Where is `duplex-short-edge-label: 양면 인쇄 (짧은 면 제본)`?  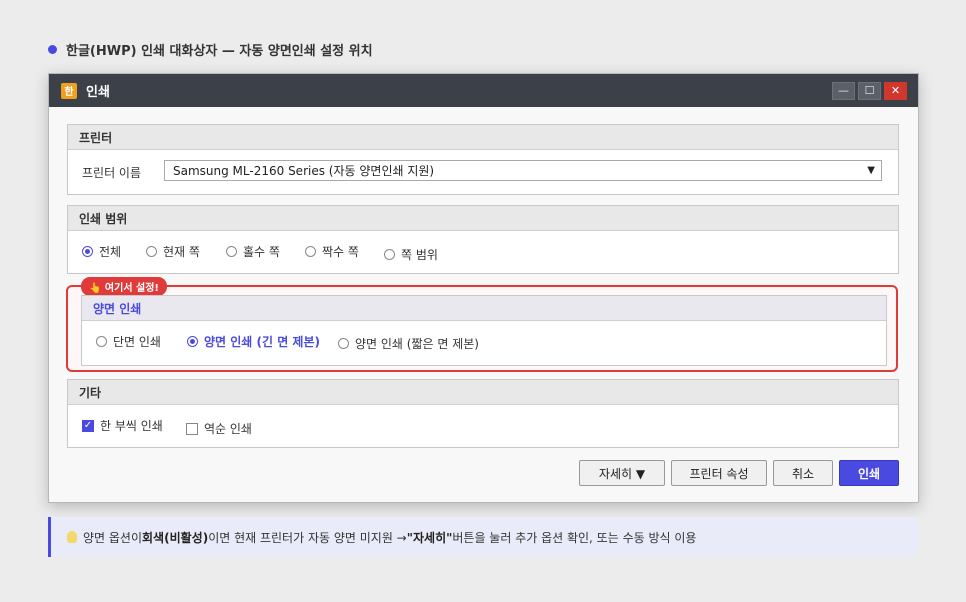 duplex-short-edge-label: 양면 인쇄 (짧은 면 제본) is located at coordinates (417, 344).